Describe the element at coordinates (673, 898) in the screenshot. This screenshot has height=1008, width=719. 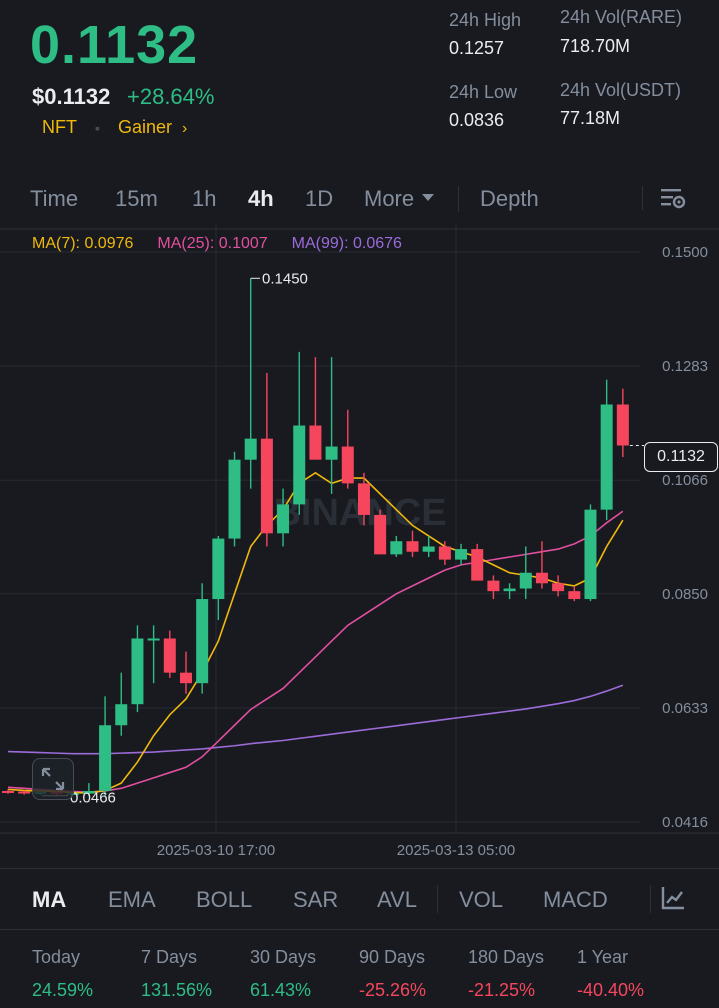
I see `indicator-settings-icon` at that location.